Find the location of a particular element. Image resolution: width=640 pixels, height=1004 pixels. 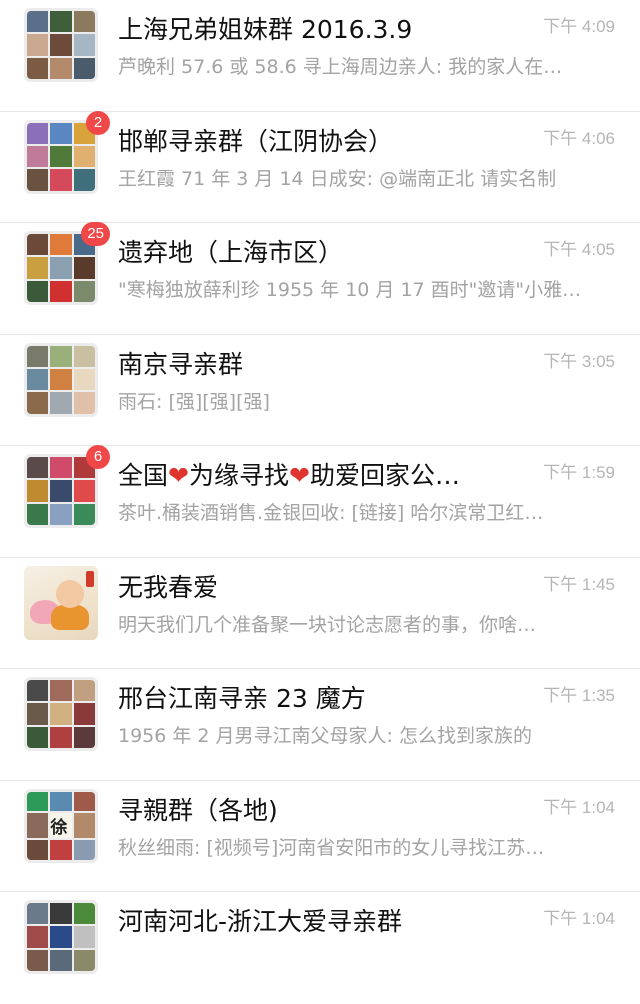

unread-badge: 2 is located at coordinates (98, 122).